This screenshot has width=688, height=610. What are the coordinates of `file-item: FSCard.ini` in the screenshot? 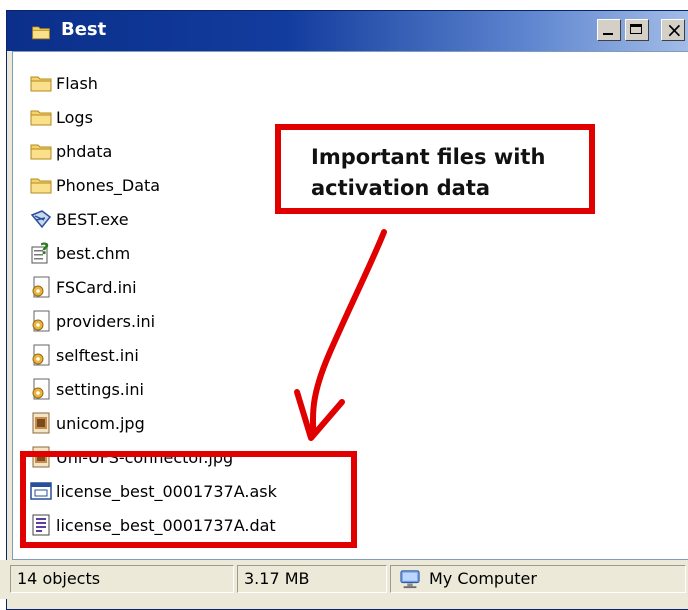 It's located at (153, 287).